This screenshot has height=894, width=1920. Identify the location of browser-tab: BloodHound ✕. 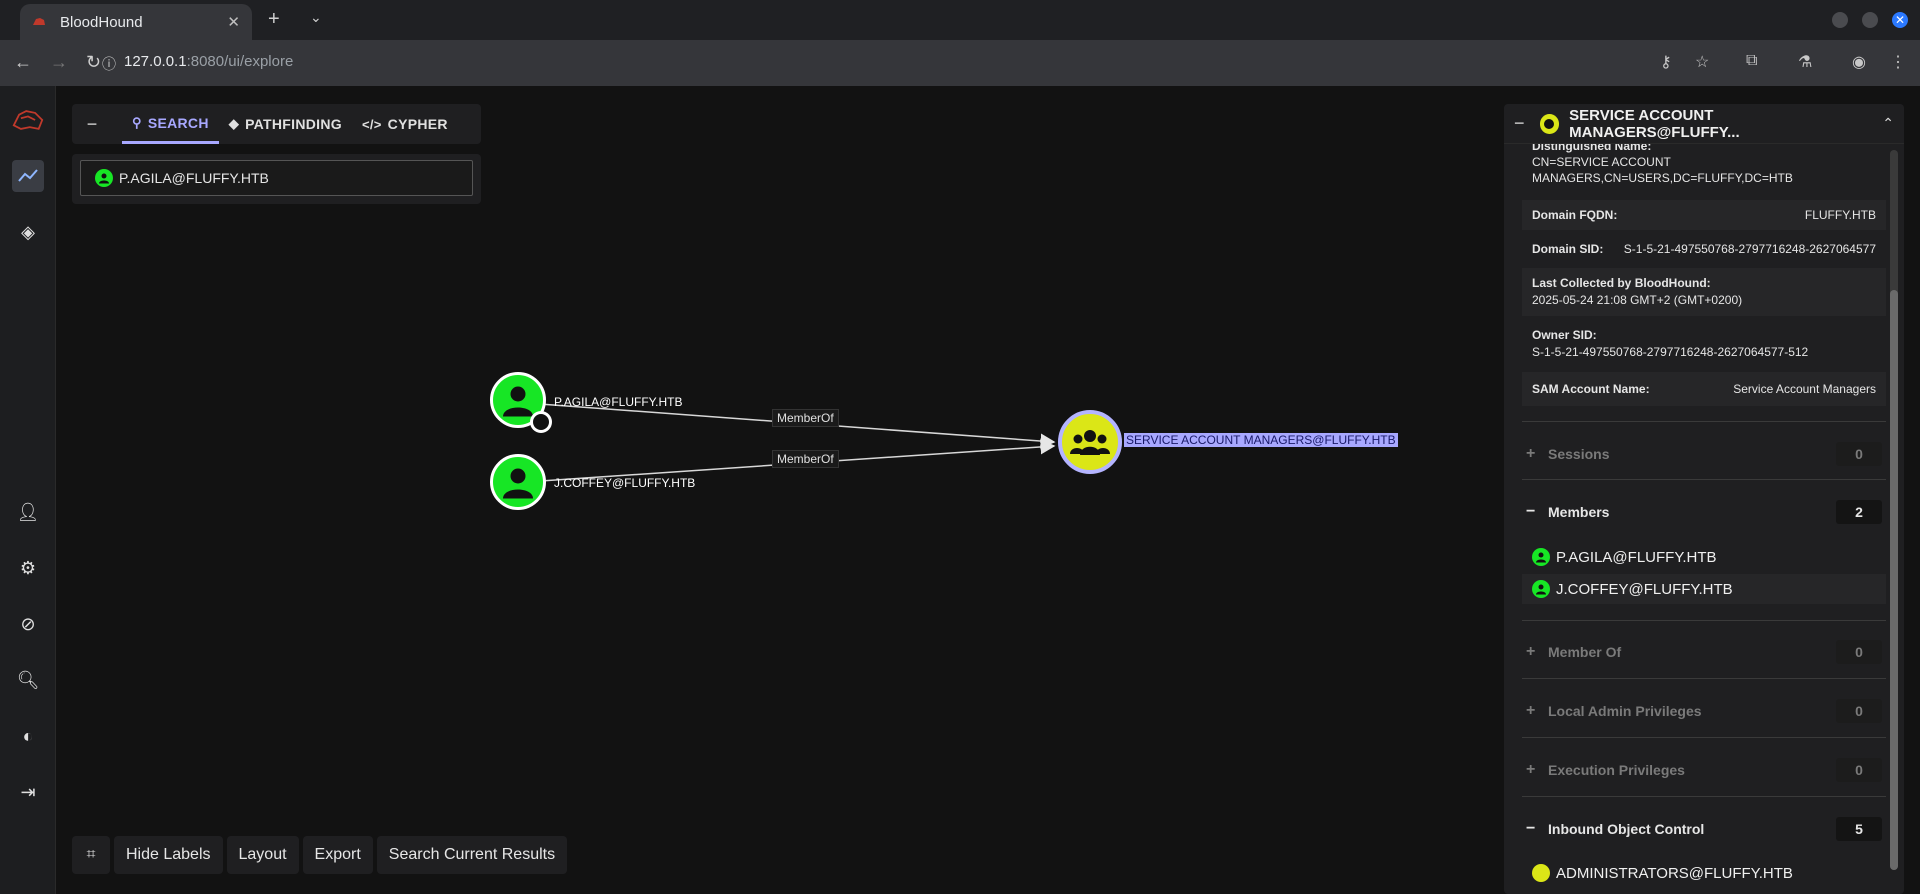
(136, 22).